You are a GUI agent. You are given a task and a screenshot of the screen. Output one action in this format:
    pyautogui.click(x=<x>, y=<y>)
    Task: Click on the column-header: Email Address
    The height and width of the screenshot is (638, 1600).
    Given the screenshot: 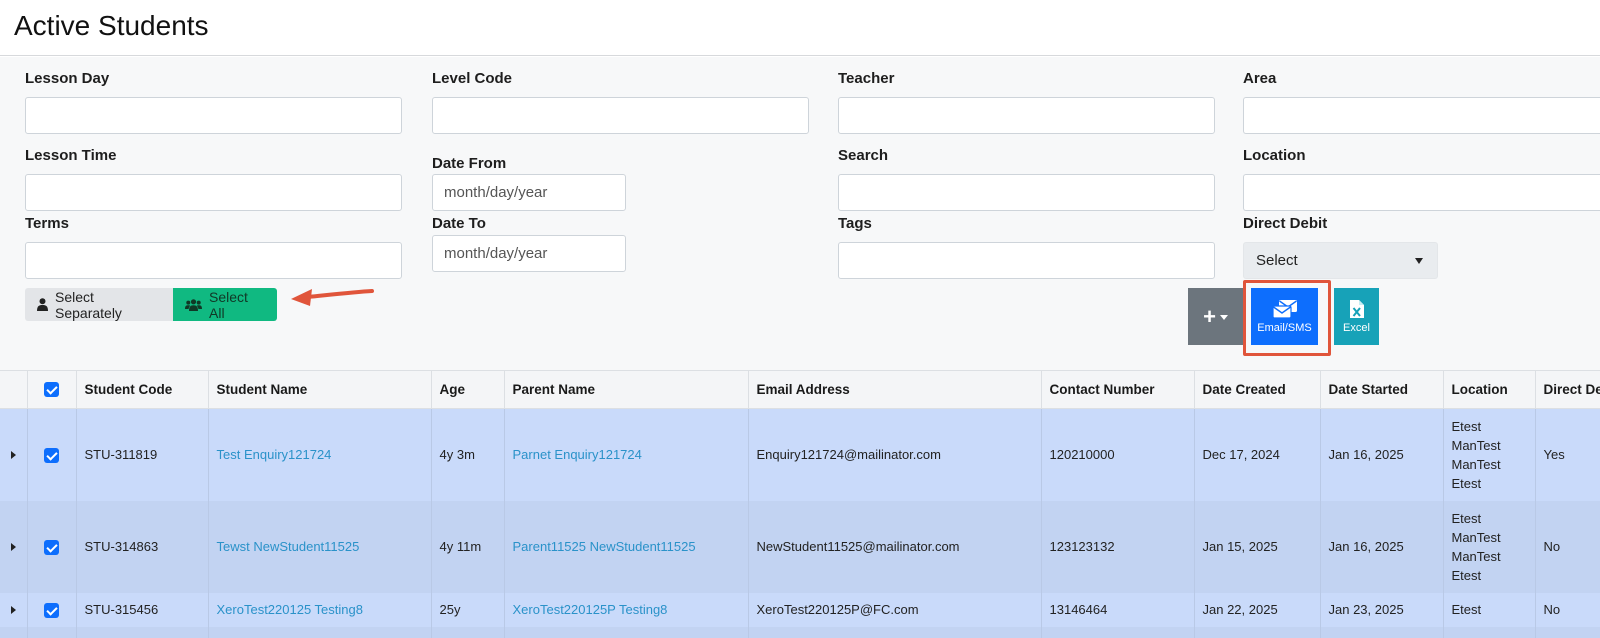 What is the action you would take?
    pyautogui.click(x=895, y=389)
    